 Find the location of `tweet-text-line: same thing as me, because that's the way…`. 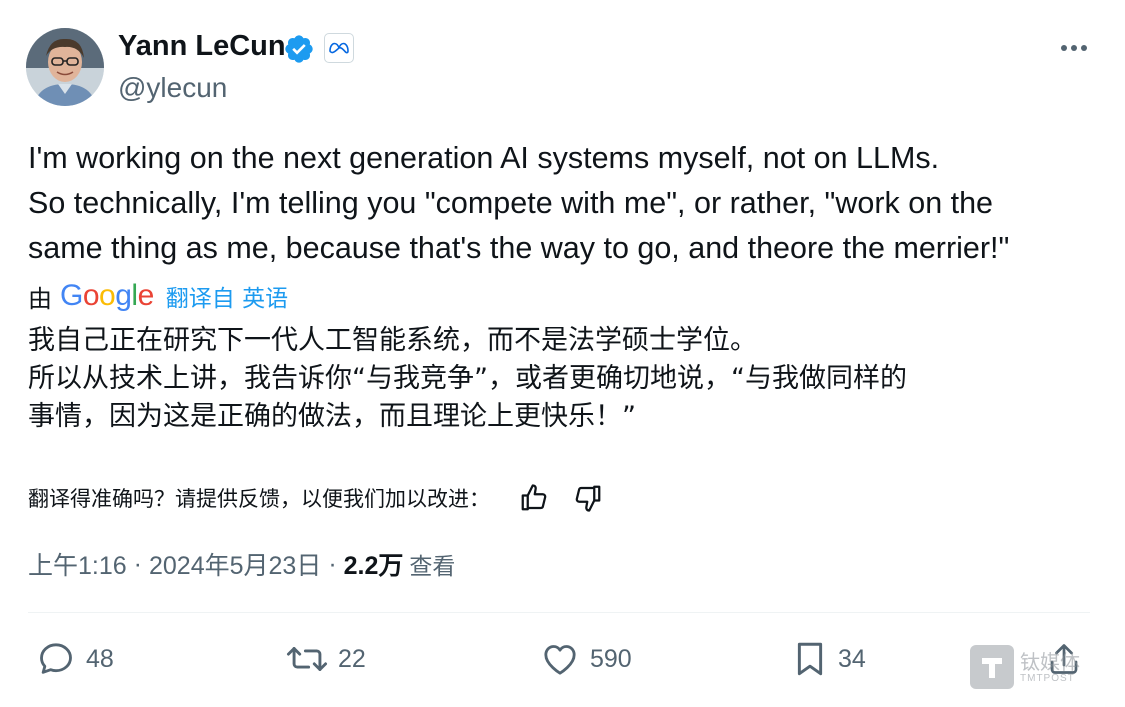

tweet-text-line: same thing as me, because that's the way… is located at coordinates (519, 248).